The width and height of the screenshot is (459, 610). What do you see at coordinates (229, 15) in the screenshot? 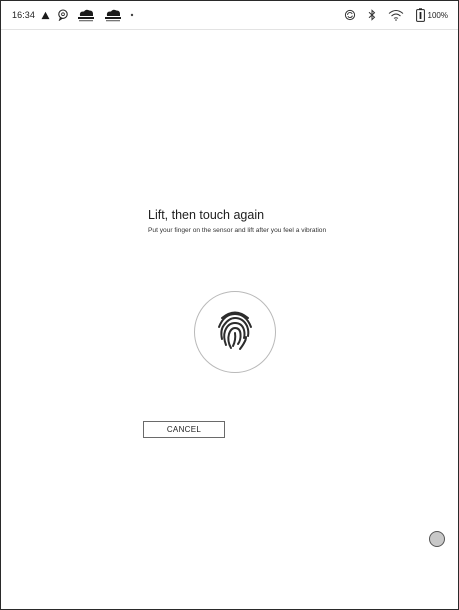
I see `status-bar: 16:34 100%` at bounding box center [229, 15].